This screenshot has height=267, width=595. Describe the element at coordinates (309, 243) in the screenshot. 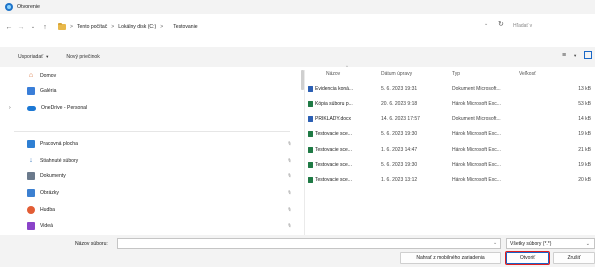

I see `filename-input` at that location.